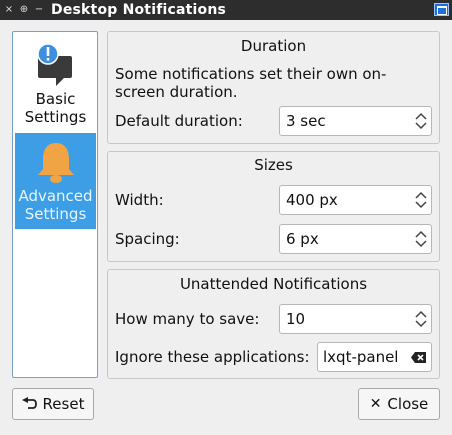 Image resolution: width=452 pixels, height=435 pixels. I want to click on reset-button: Reset, so click(53, 404).